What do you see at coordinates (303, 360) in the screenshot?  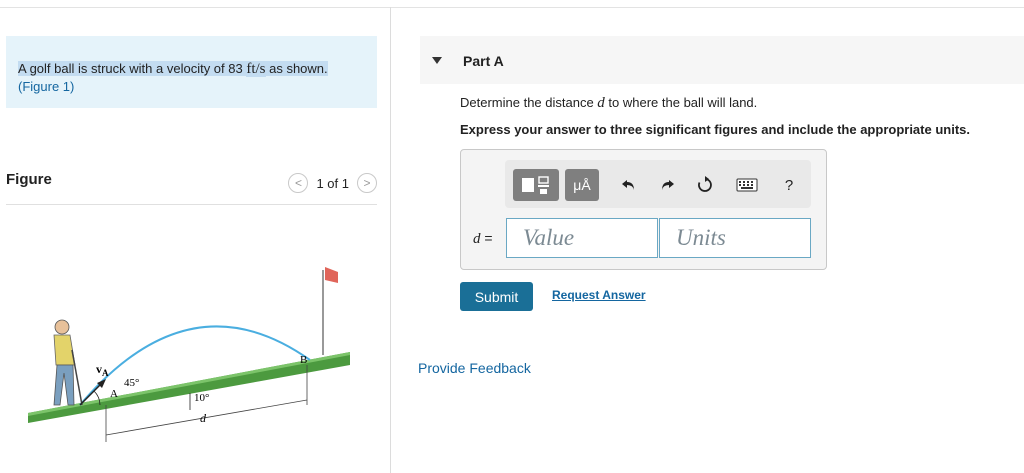 I see `point-b-label: B` at bounding box center [303, 360].